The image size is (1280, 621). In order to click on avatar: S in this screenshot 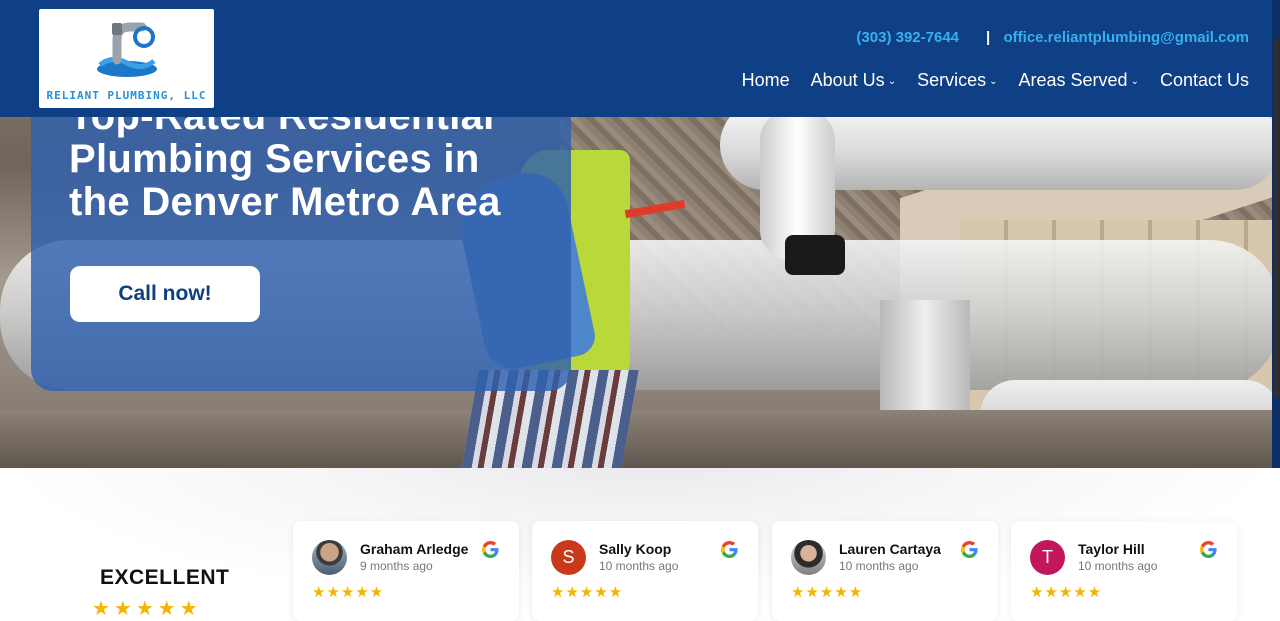, I will do `click(568, 557)`.